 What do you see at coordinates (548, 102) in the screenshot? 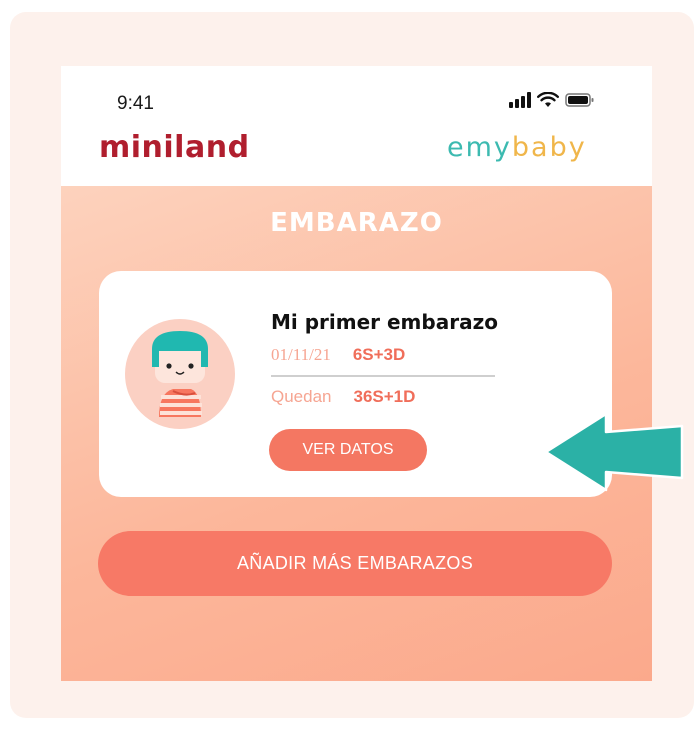
I see `wifi-icon` at bounding box center [548, 102].